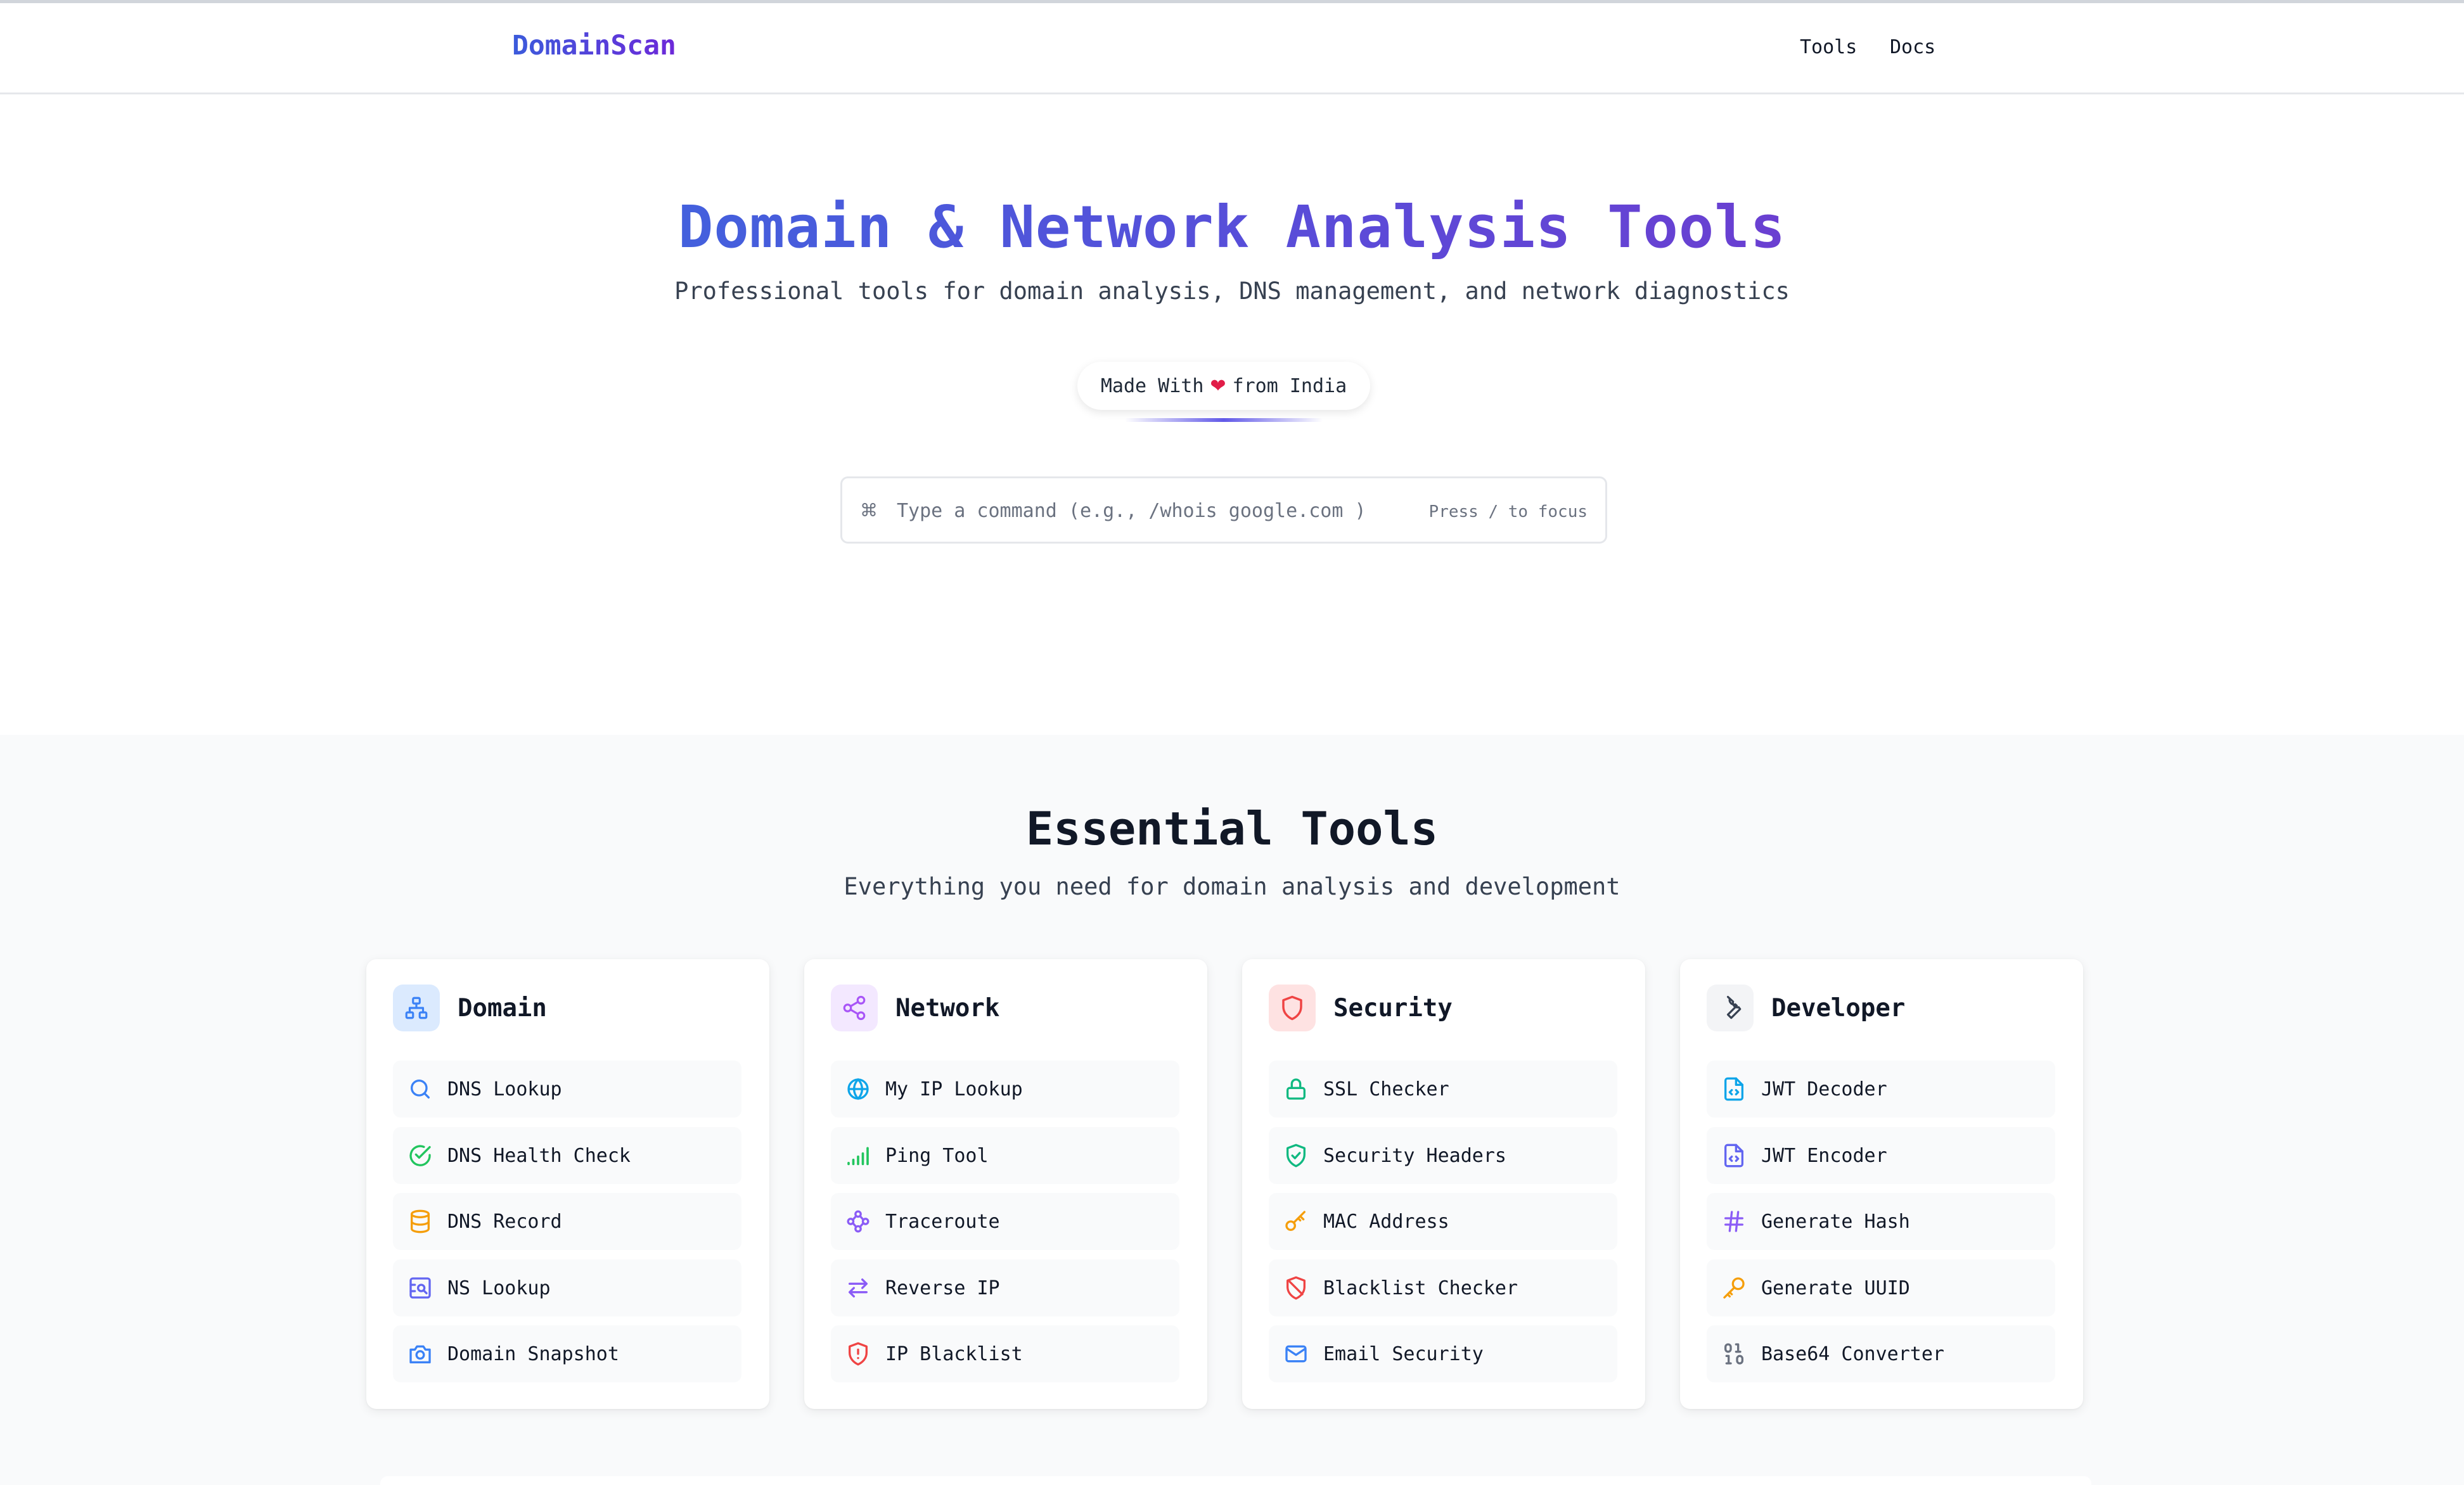 The width and height of the screenshot is (2464, 1485). Describe the element at coordinates (420, 1288) in the screenshot. I see `server-icon` at that location.